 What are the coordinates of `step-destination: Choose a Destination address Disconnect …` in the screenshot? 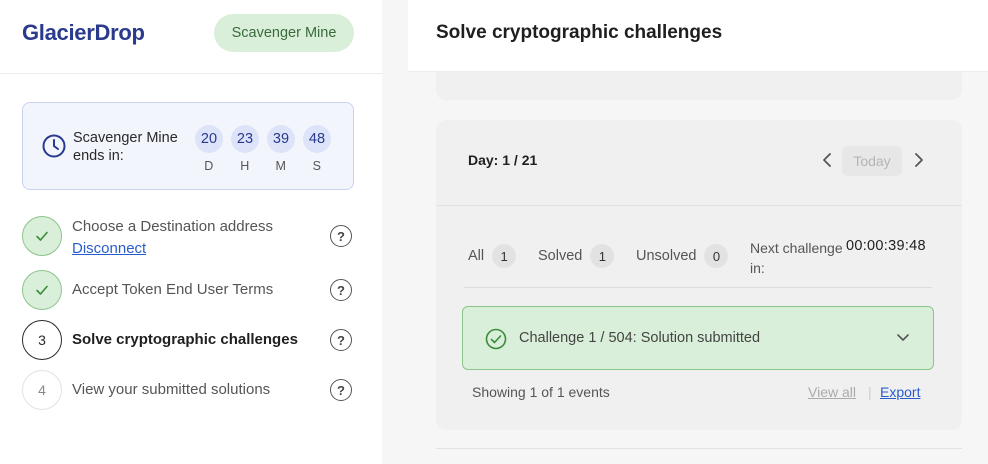 It's located at (192, 236).